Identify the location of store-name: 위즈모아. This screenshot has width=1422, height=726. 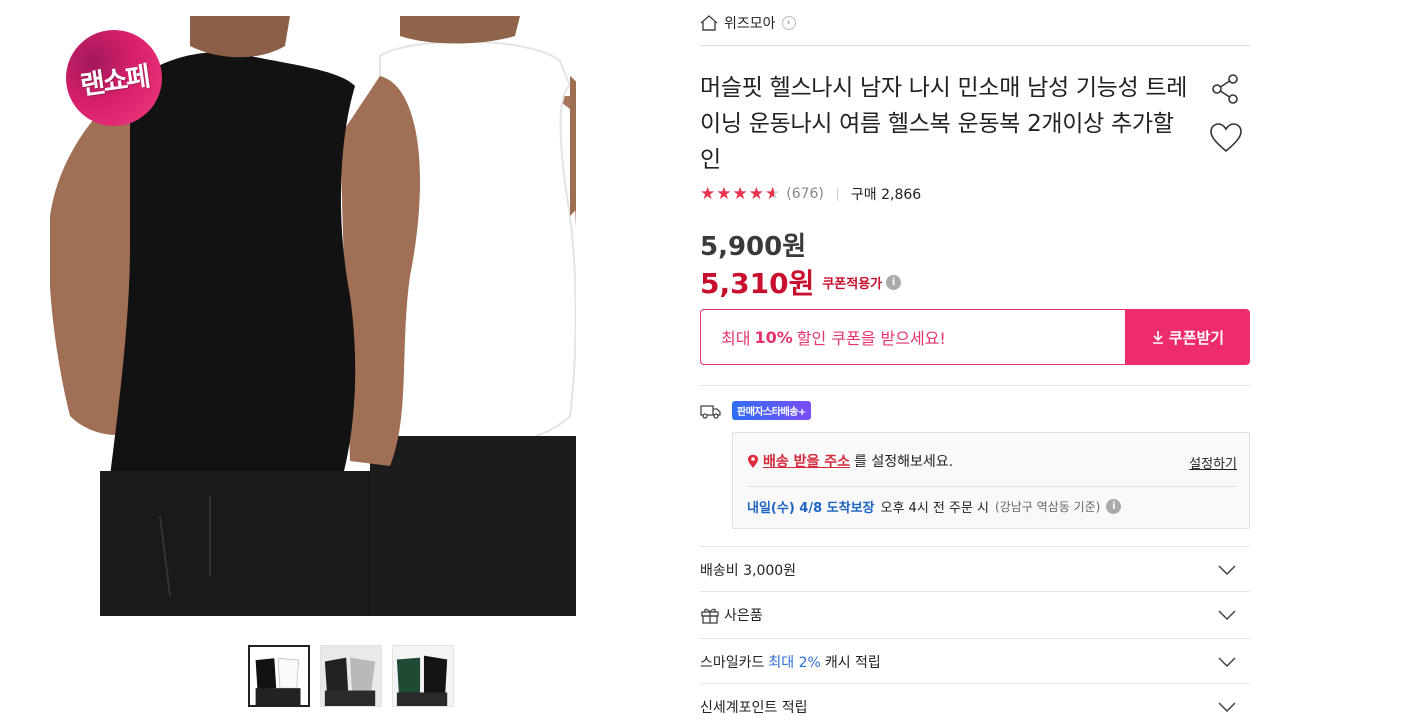
(750, 23).